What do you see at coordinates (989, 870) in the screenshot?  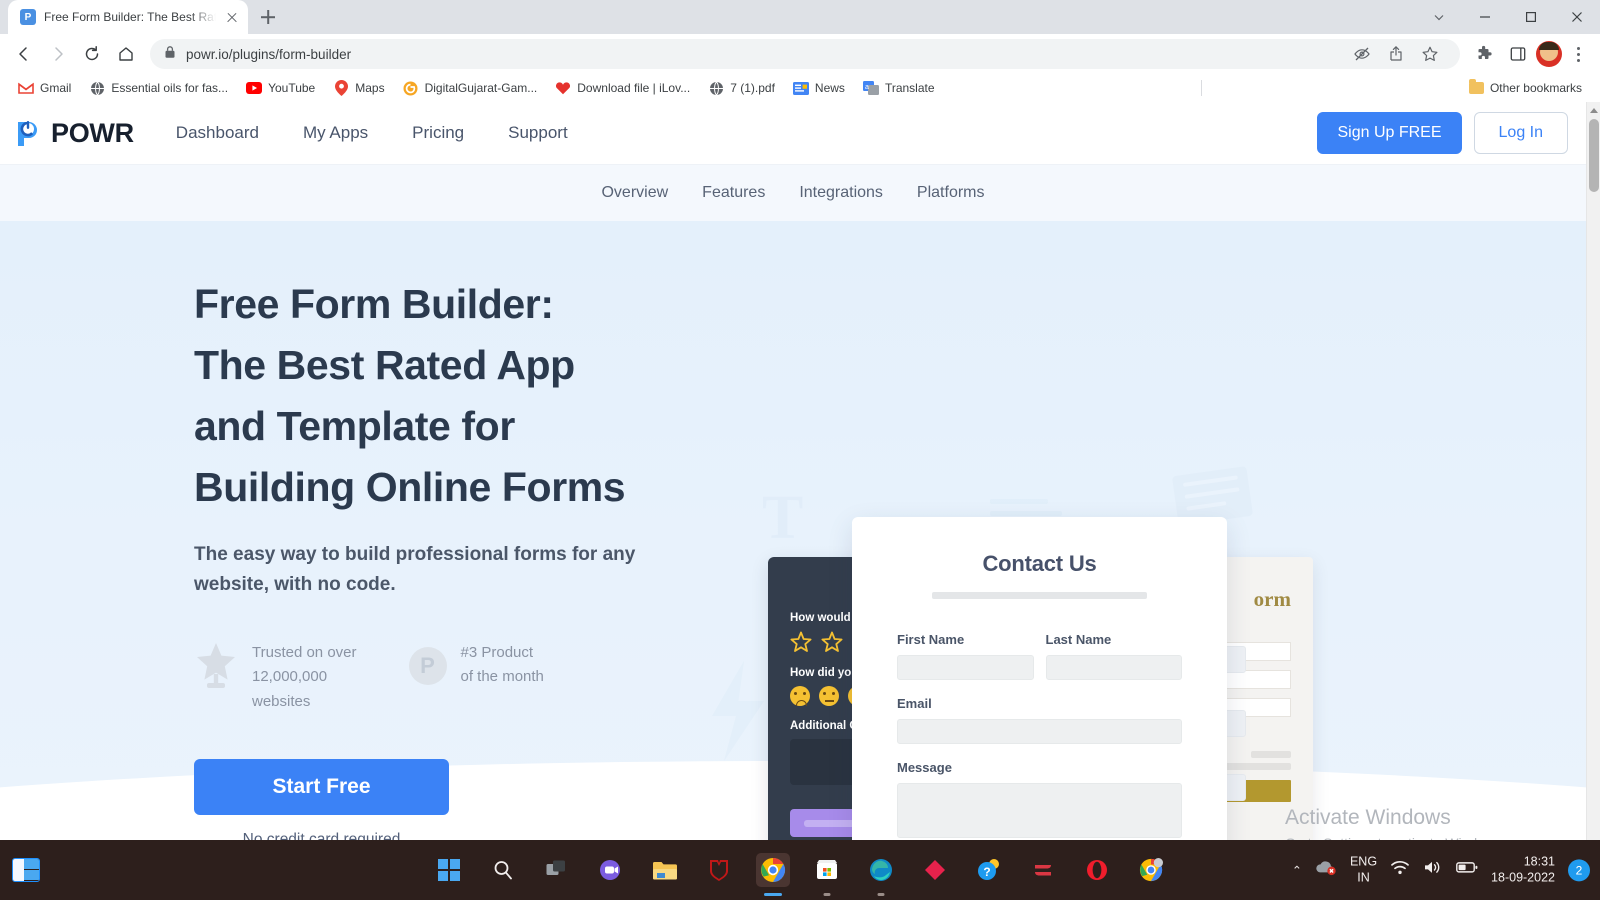 I see `help-icon: ?` at bounding box center [989, 870].